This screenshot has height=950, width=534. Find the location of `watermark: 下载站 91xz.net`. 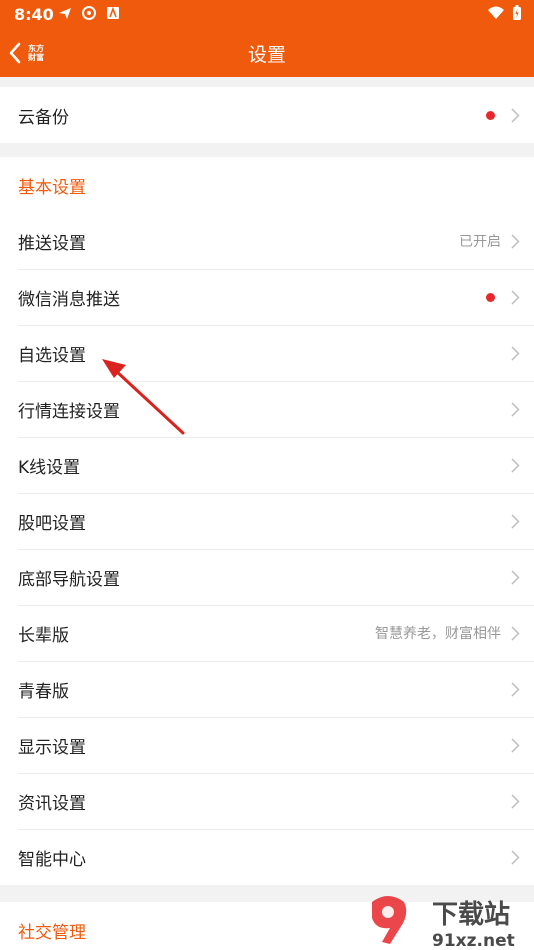

watermark: 下载站 91xz.net is located at coordinates (447, 919).